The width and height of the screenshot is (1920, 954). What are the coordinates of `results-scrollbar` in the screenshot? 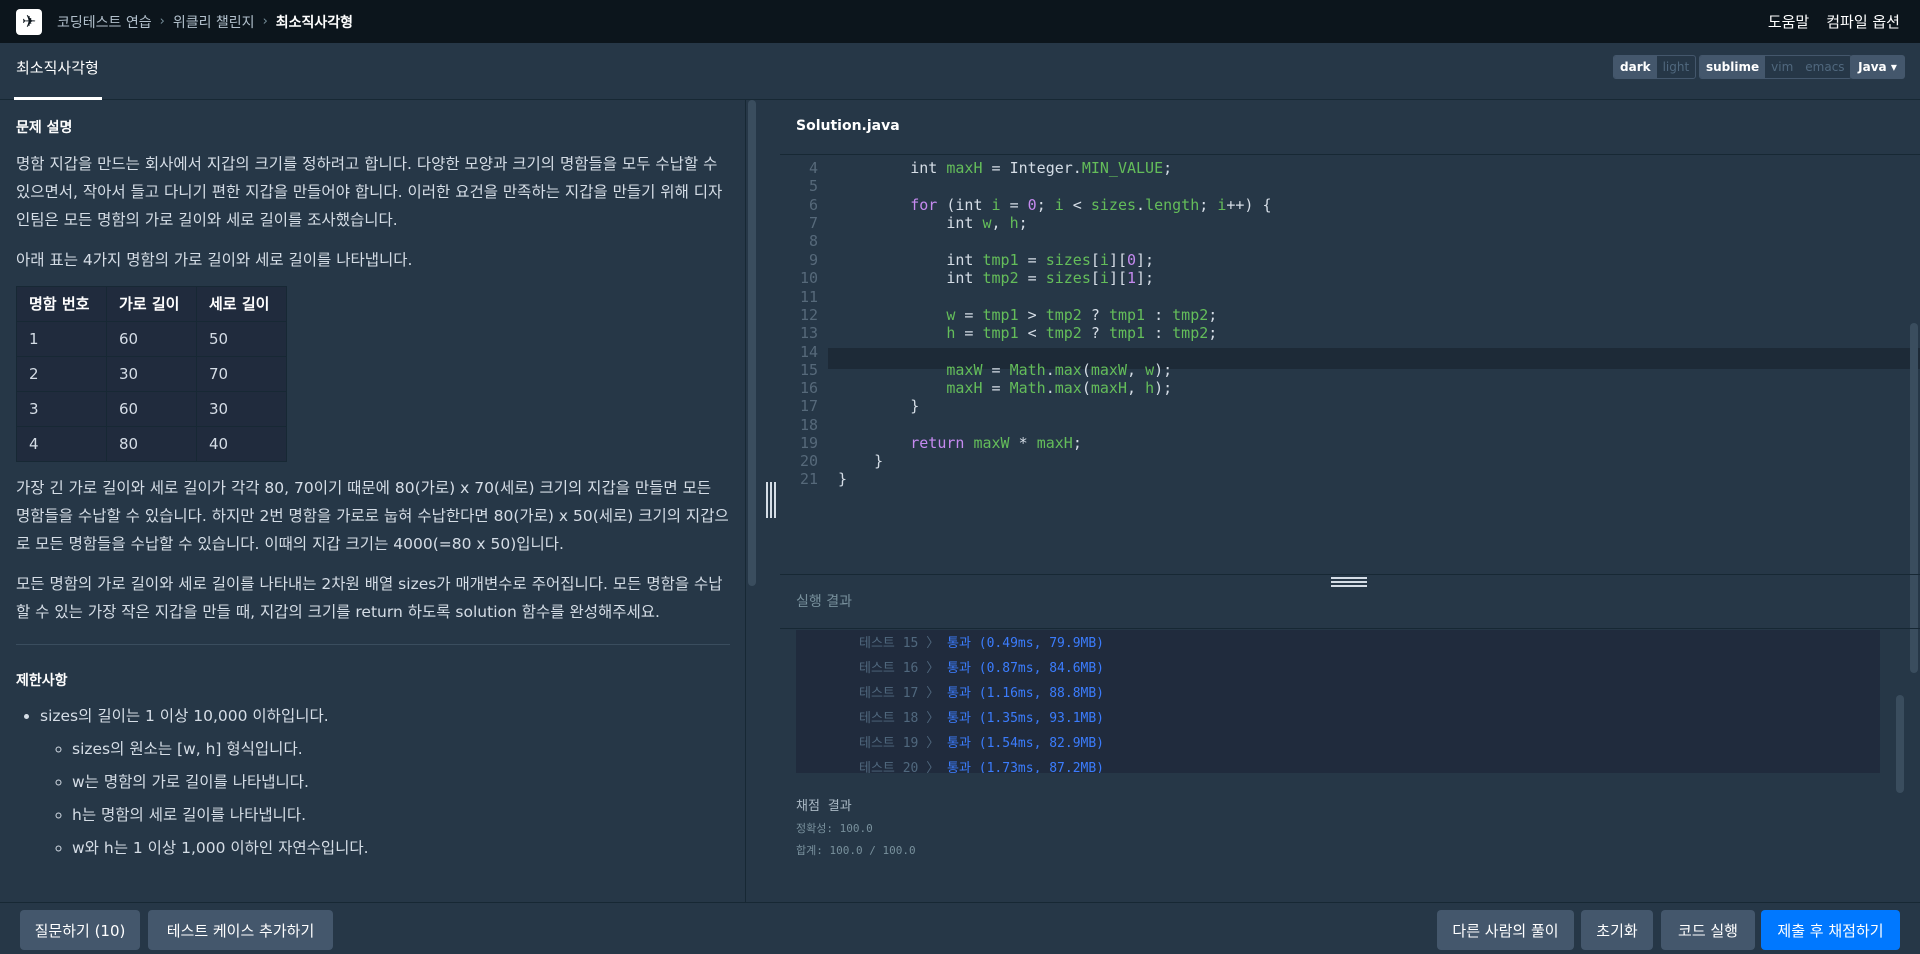 It's located at (1900, 744).